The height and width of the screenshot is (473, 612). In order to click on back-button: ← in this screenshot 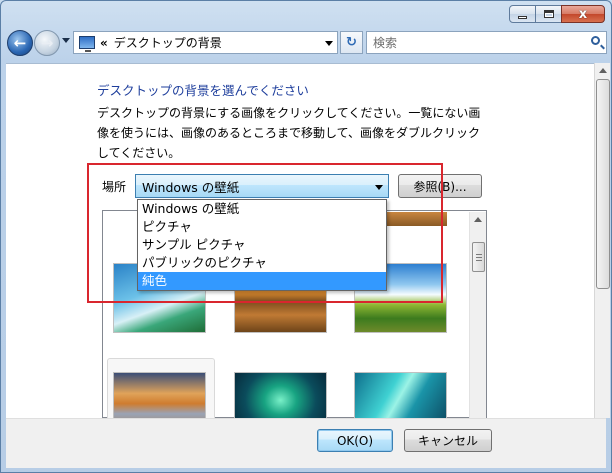, I will do `click(20, 43)`.